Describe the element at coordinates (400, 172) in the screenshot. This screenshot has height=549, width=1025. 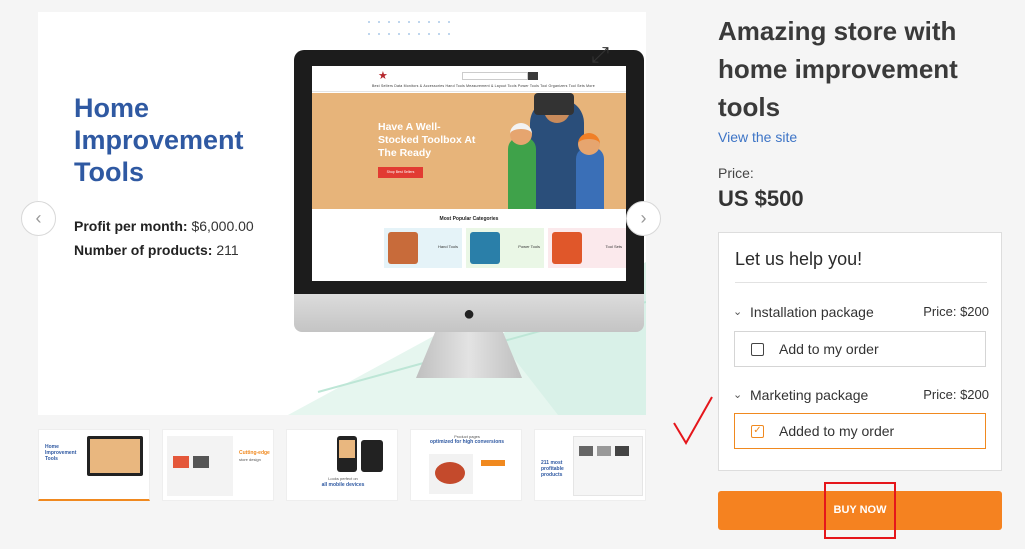
I see `store-banner-button: Shop Best Sellers` at that location.